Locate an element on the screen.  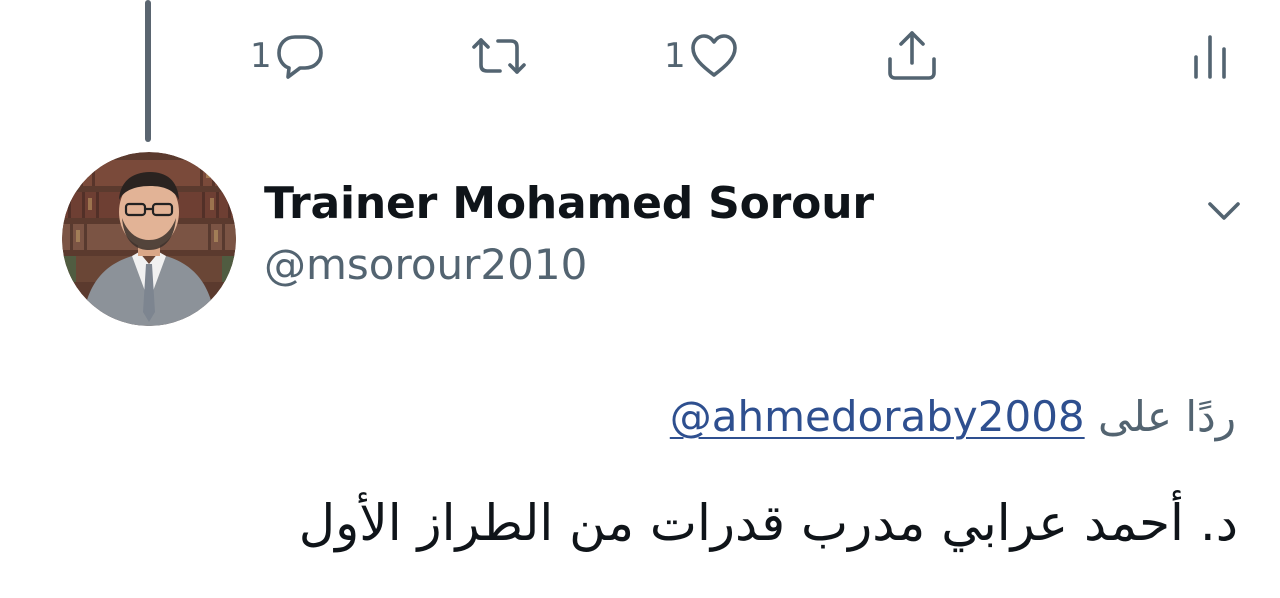
share-button is located at coordinates (912, 56).